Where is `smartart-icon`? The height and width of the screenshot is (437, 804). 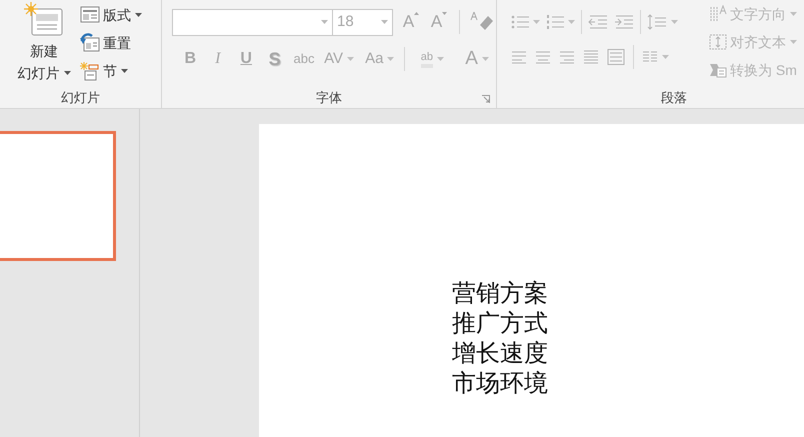
smartart-icon is located at coordinates (718, 70).